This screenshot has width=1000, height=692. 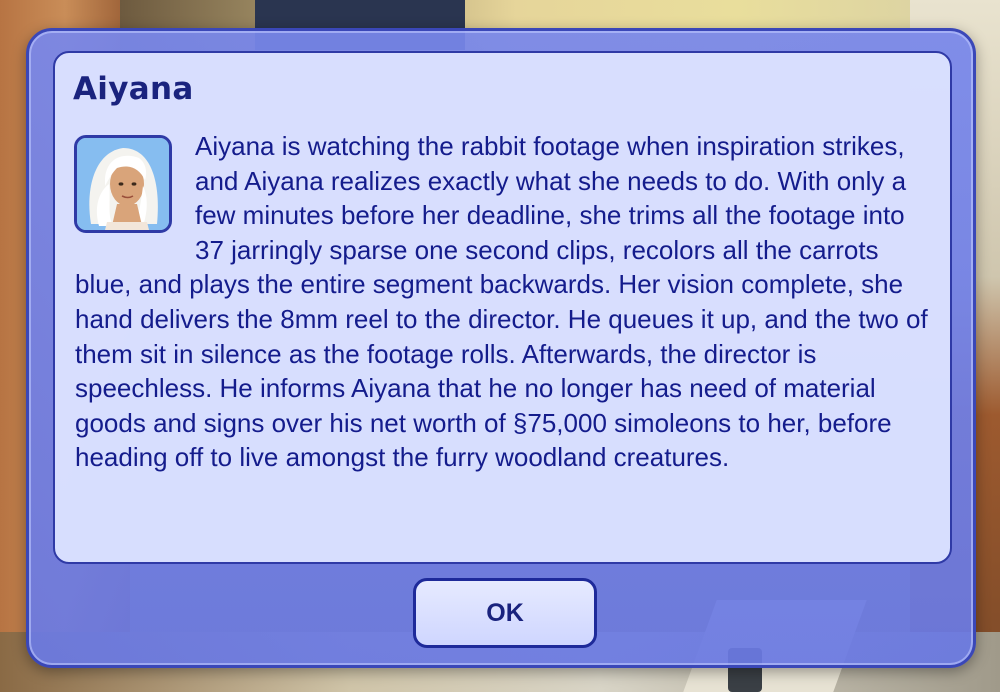 What do you see at coordinates (135, 198) in the screenshot?
I see `portrait-spacer` at bounding box center [135, 198].